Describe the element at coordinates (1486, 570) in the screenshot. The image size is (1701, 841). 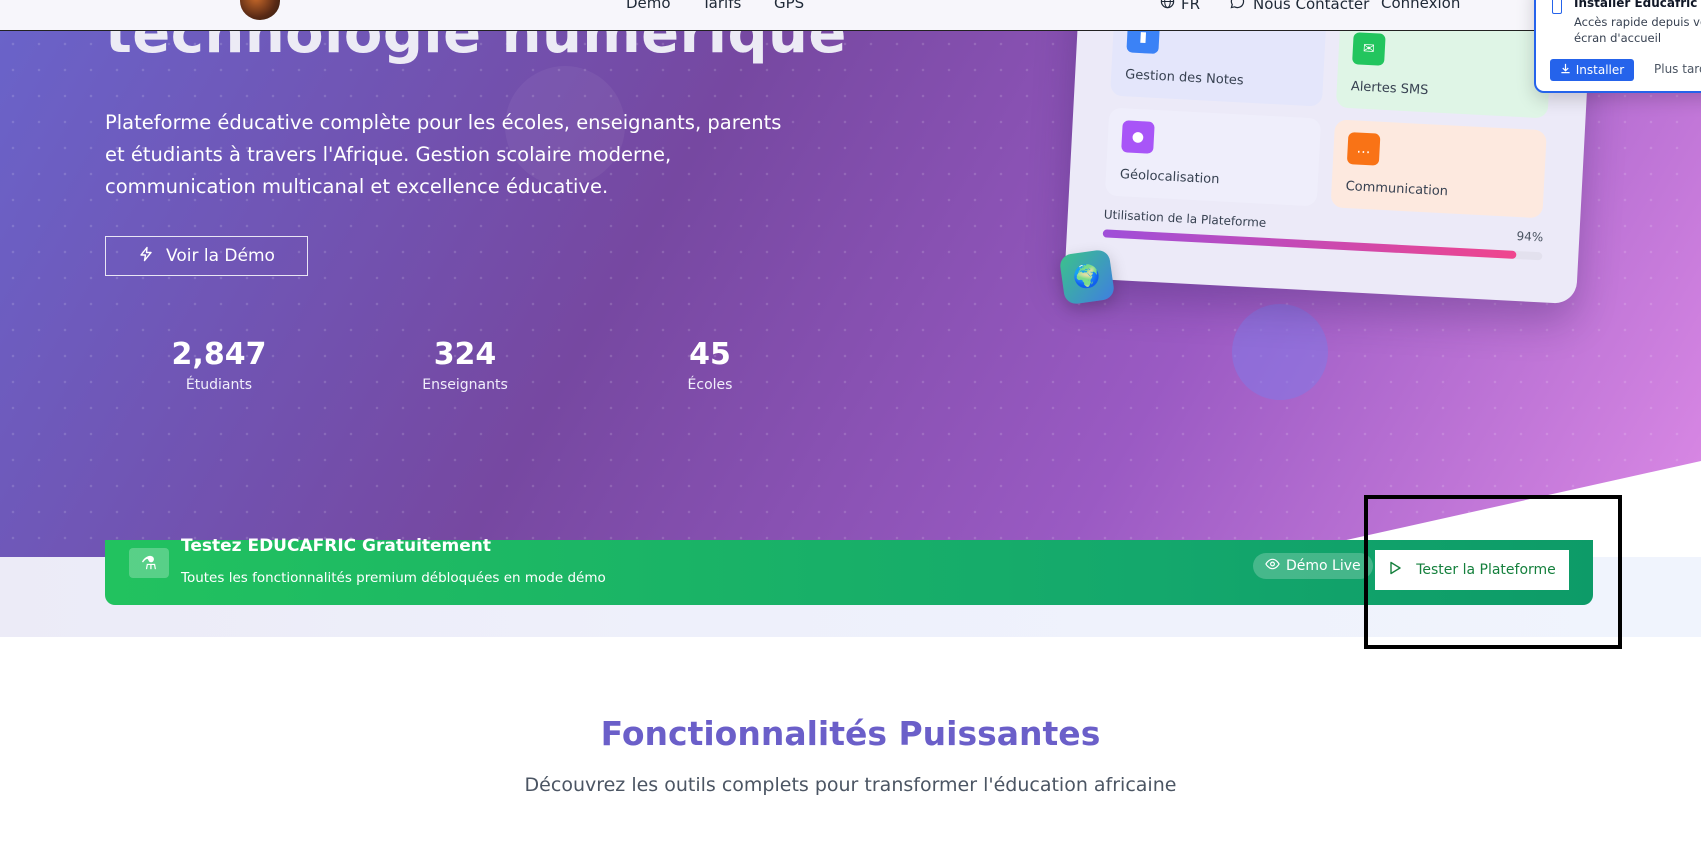
I see `test-platform-label: Tester la Plateforme` at that location.